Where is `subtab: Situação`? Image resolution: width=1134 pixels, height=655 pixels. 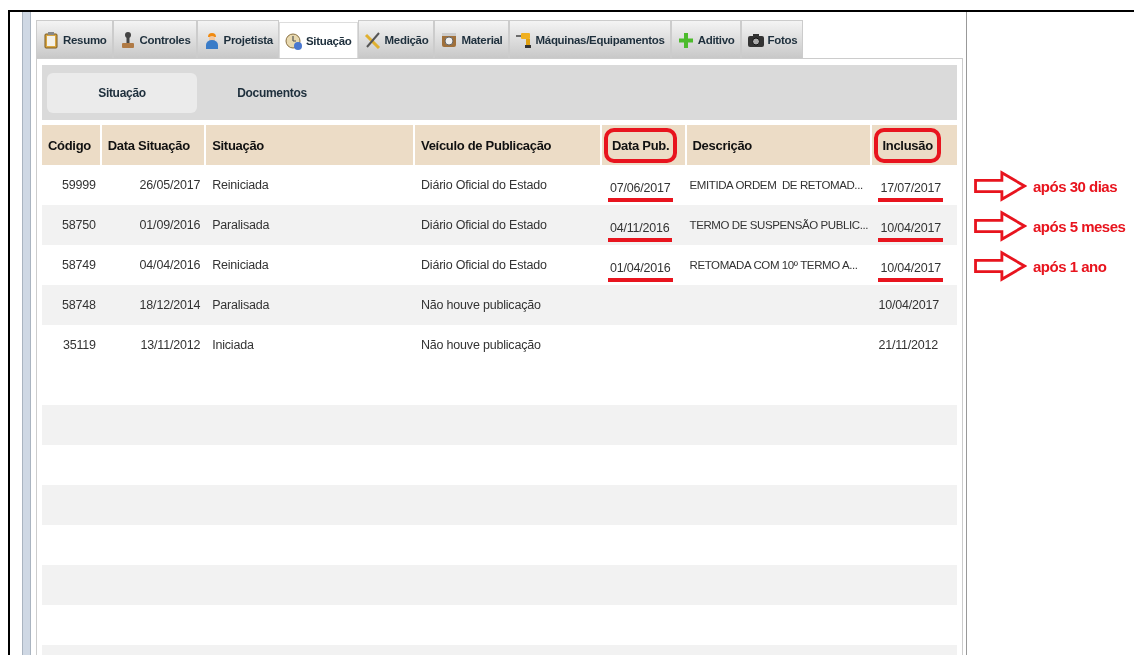
subtab: Situação is located at coordinates (122, 92).